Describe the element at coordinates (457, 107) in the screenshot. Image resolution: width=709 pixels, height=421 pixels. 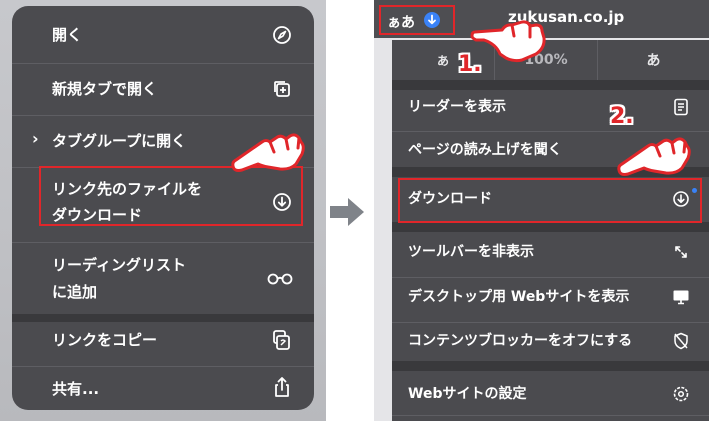
I see `menu-item-label: リーダーを表示` at that location.